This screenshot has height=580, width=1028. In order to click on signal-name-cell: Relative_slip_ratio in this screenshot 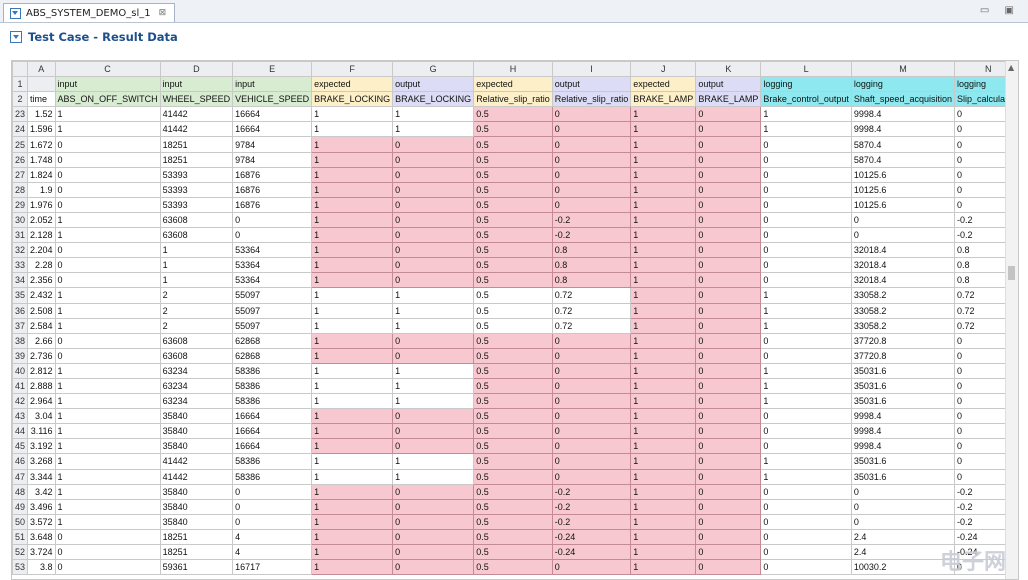, I will do `click(513, 99)`.